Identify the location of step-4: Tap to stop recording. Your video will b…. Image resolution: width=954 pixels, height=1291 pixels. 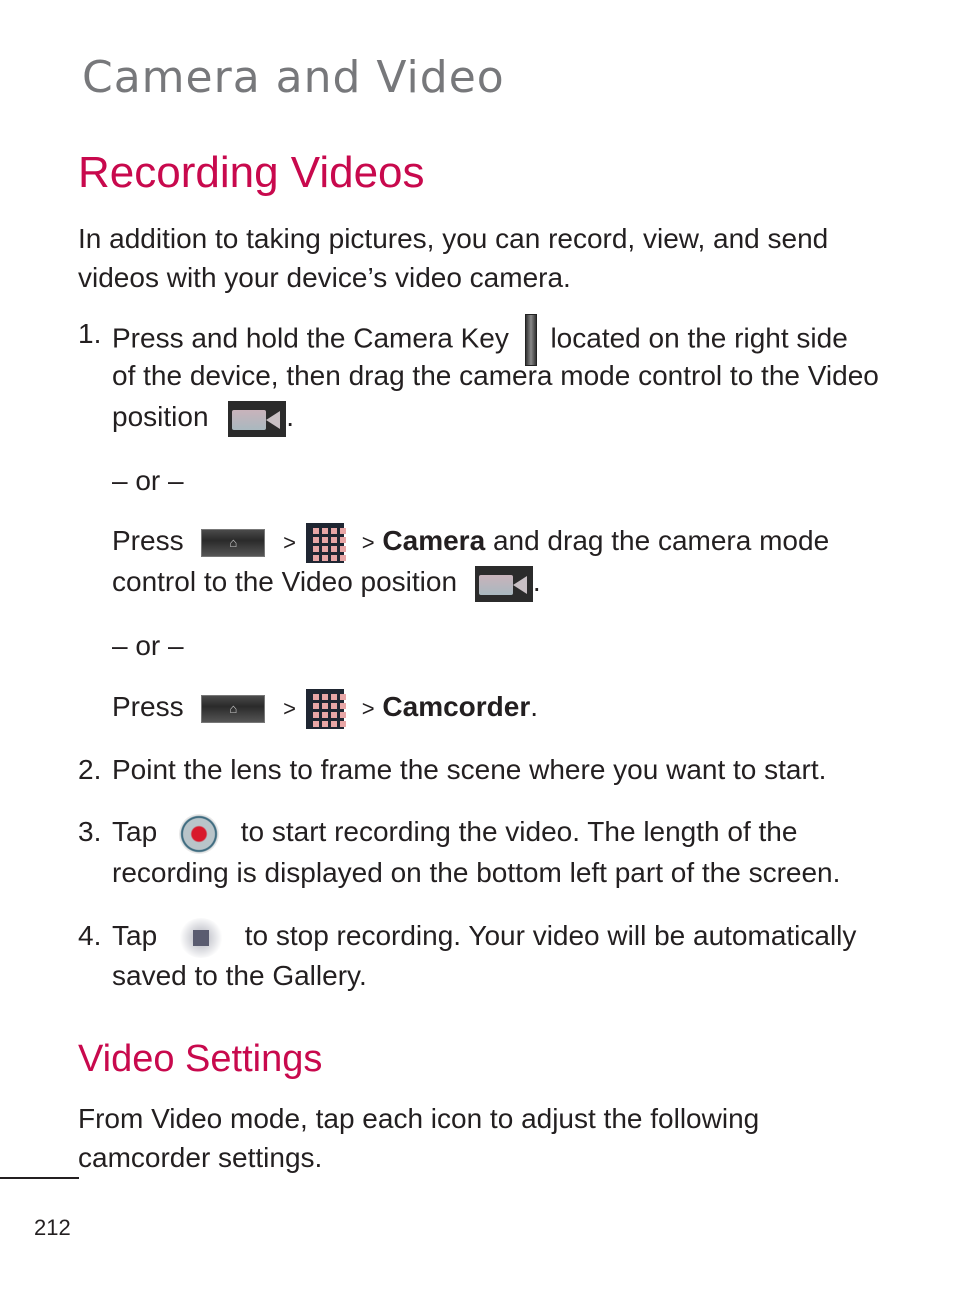
(484, 937).